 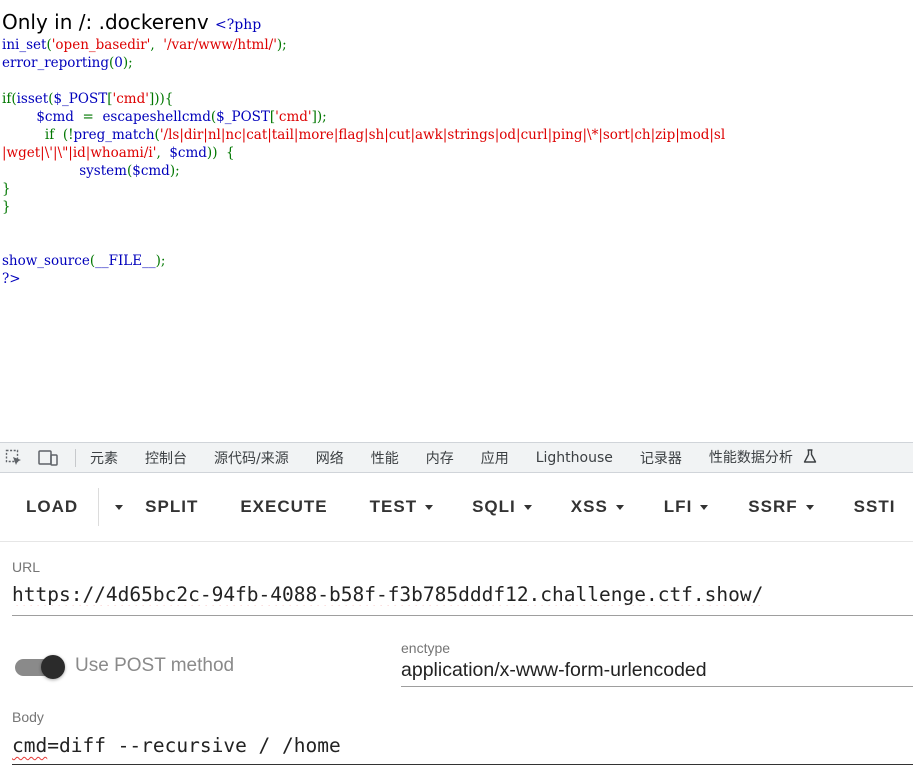 What do you see at coordinates (92, 117) in the screenshot?
I see `code-token: =` at bounding box center [92, 117].